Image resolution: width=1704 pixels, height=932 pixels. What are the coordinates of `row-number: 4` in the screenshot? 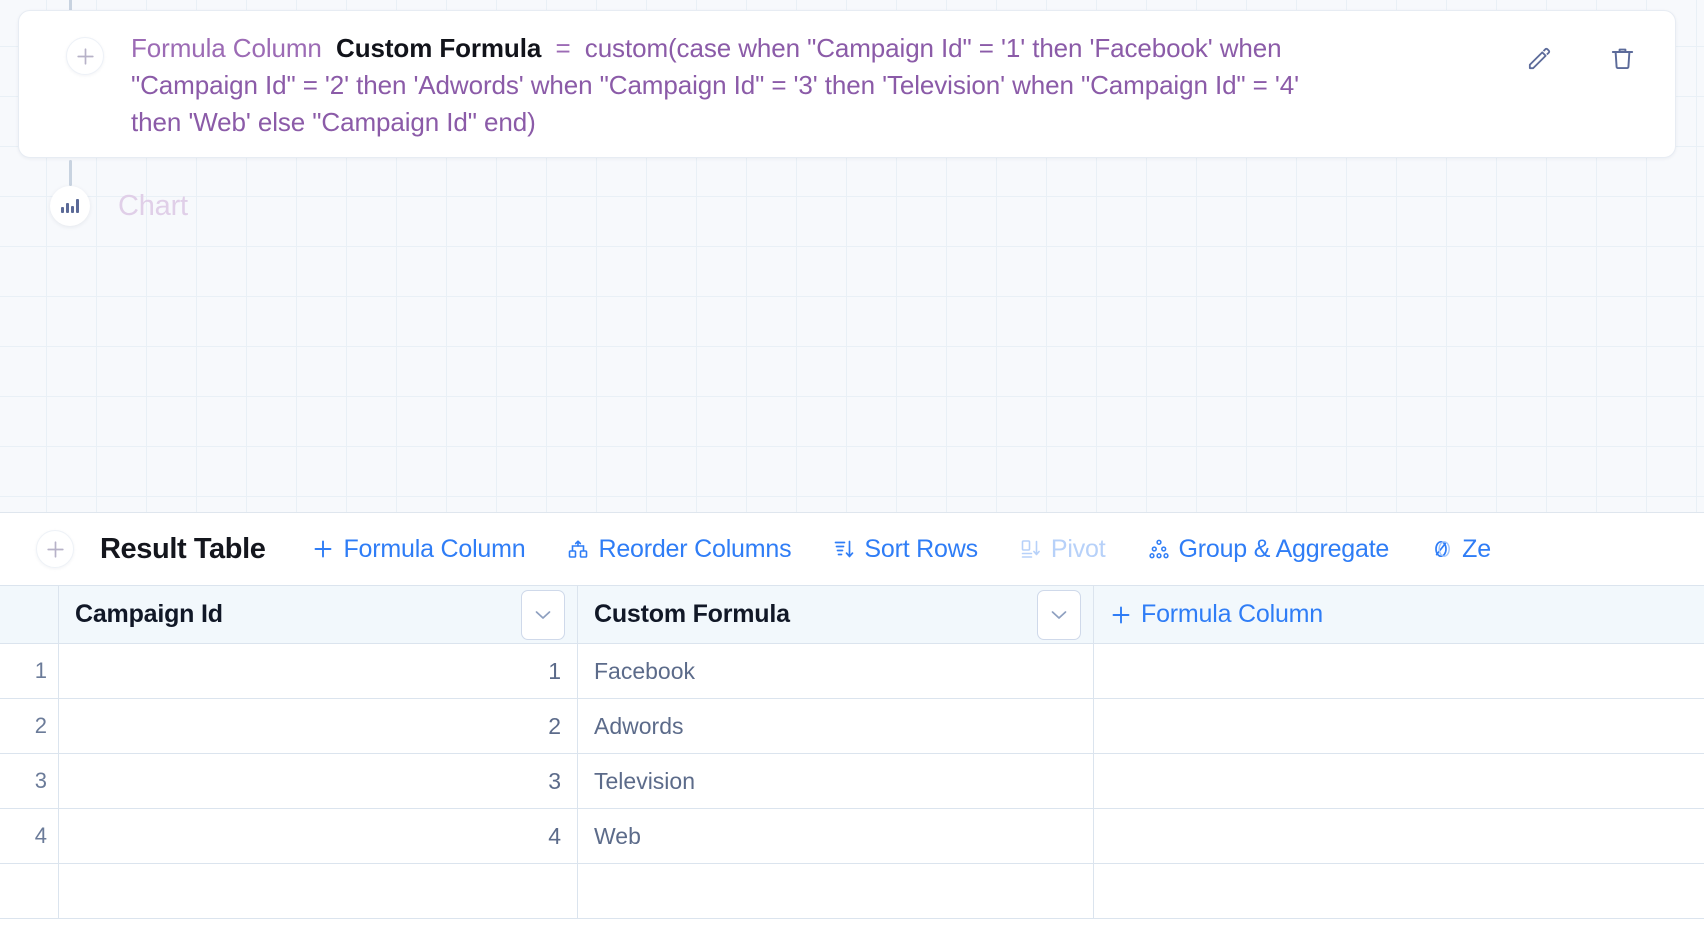 It's located at (29, 836).